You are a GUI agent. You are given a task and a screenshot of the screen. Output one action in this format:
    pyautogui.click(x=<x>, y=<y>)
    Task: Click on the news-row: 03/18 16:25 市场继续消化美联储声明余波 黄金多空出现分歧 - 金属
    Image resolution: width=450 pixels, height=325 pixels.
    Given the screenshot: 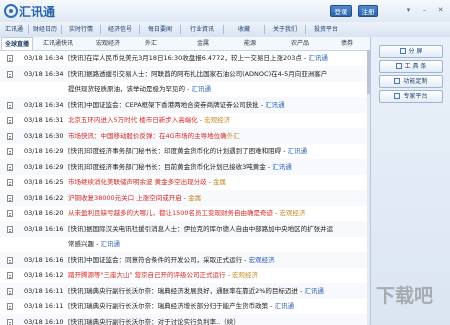 What is the action you would take?
    pyautogui.click(x=183, y=182)
    